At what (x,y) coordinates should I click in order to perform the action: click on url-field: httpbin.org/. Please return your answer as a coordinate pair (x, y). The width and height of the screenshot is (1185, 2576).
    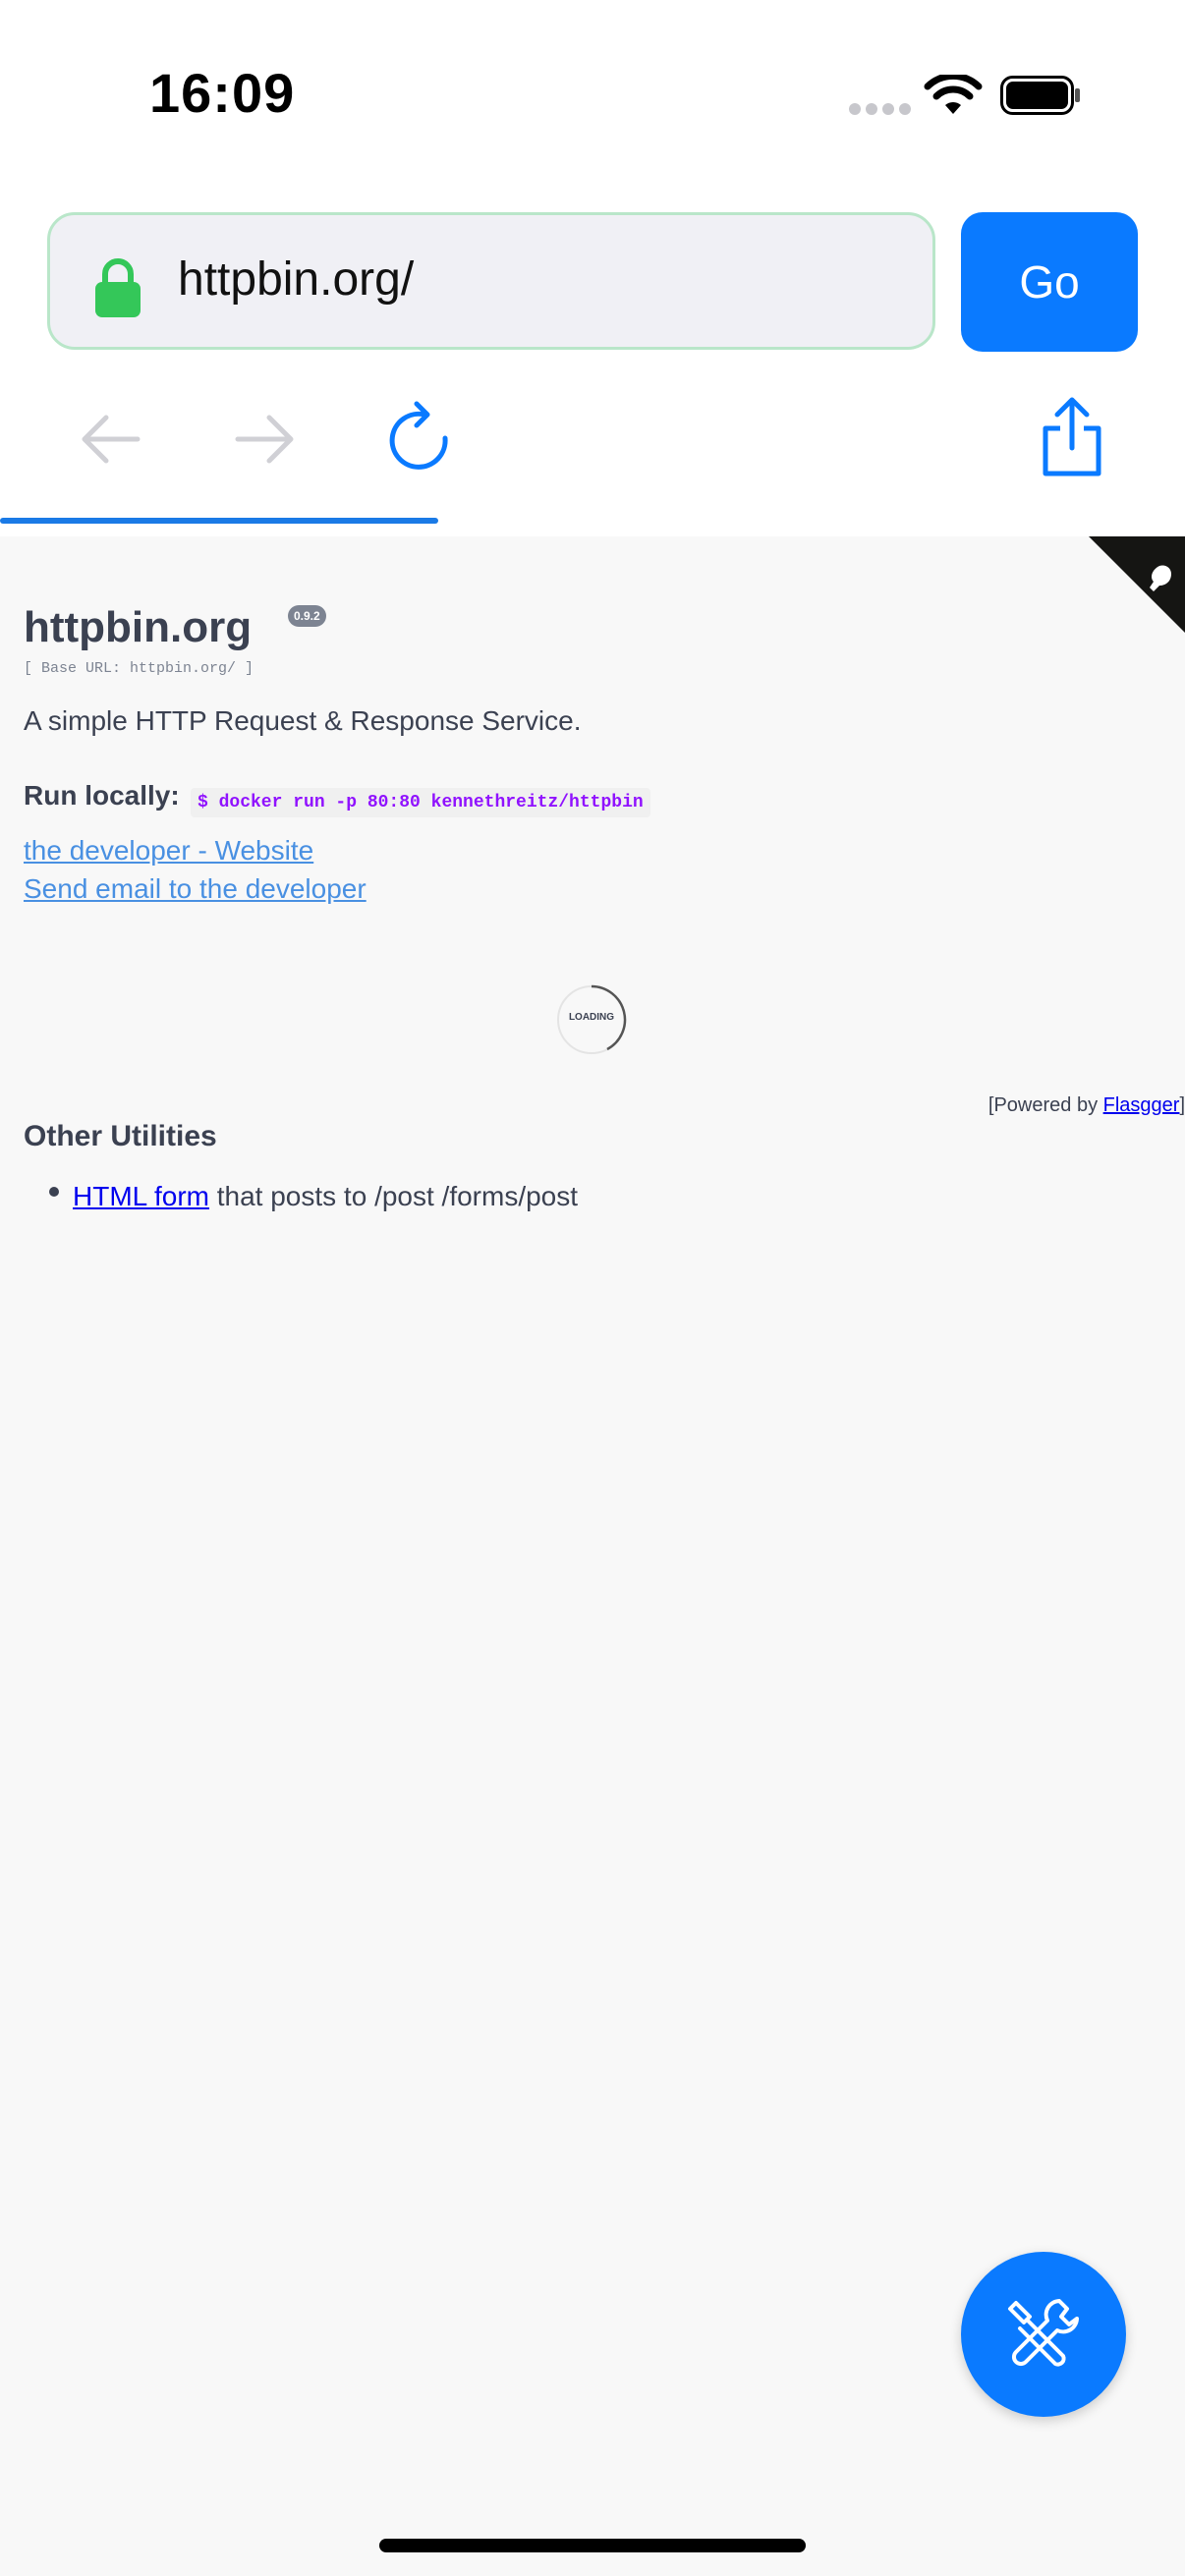
    Looking at the image, I should click on (491, 281).